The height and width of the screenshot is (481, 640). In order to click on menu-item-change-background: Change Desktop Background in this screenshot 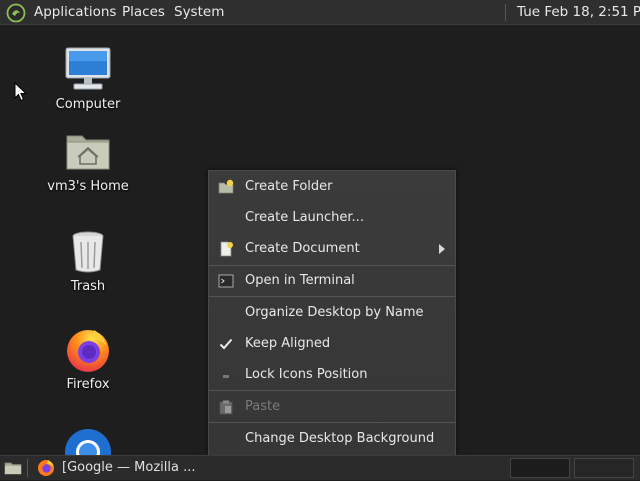, I will do `click(332, 439)`.